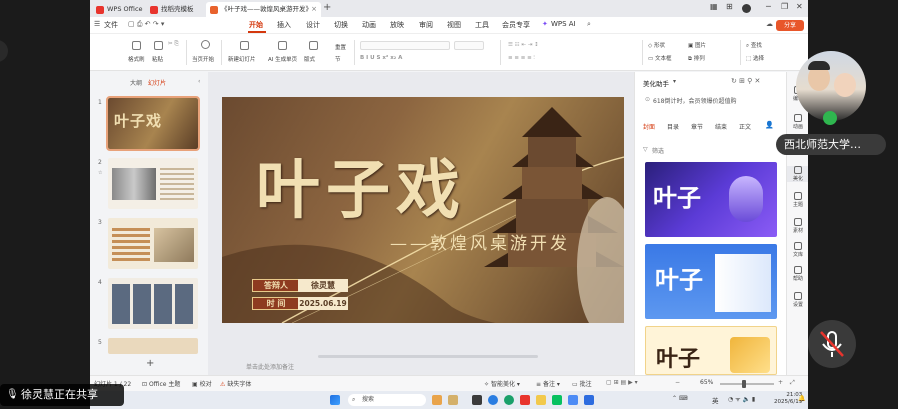  I want to click on cut-copy-icons: ✂ ⎘, so click(173, 44).